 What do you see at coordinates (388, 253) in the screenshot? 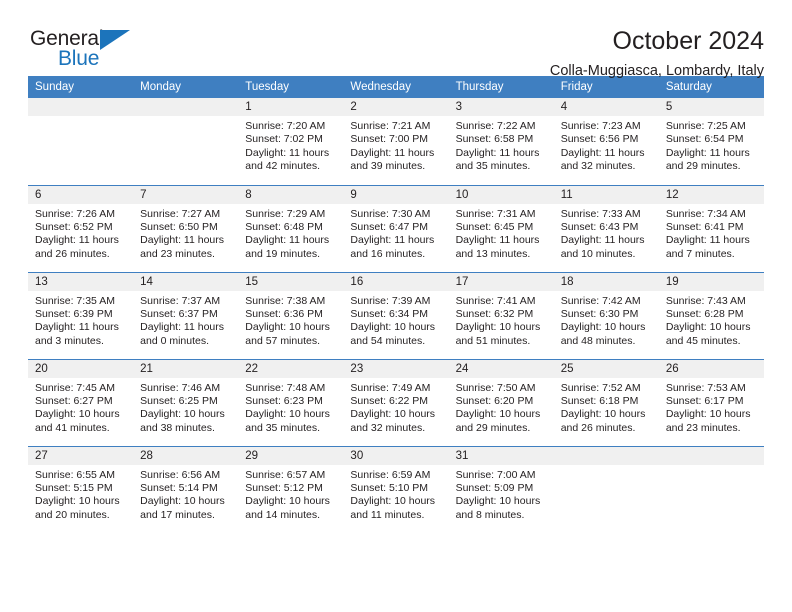
I see `daylight-duration-cont: and 16 minutes.` at bounding box center [388, 253].